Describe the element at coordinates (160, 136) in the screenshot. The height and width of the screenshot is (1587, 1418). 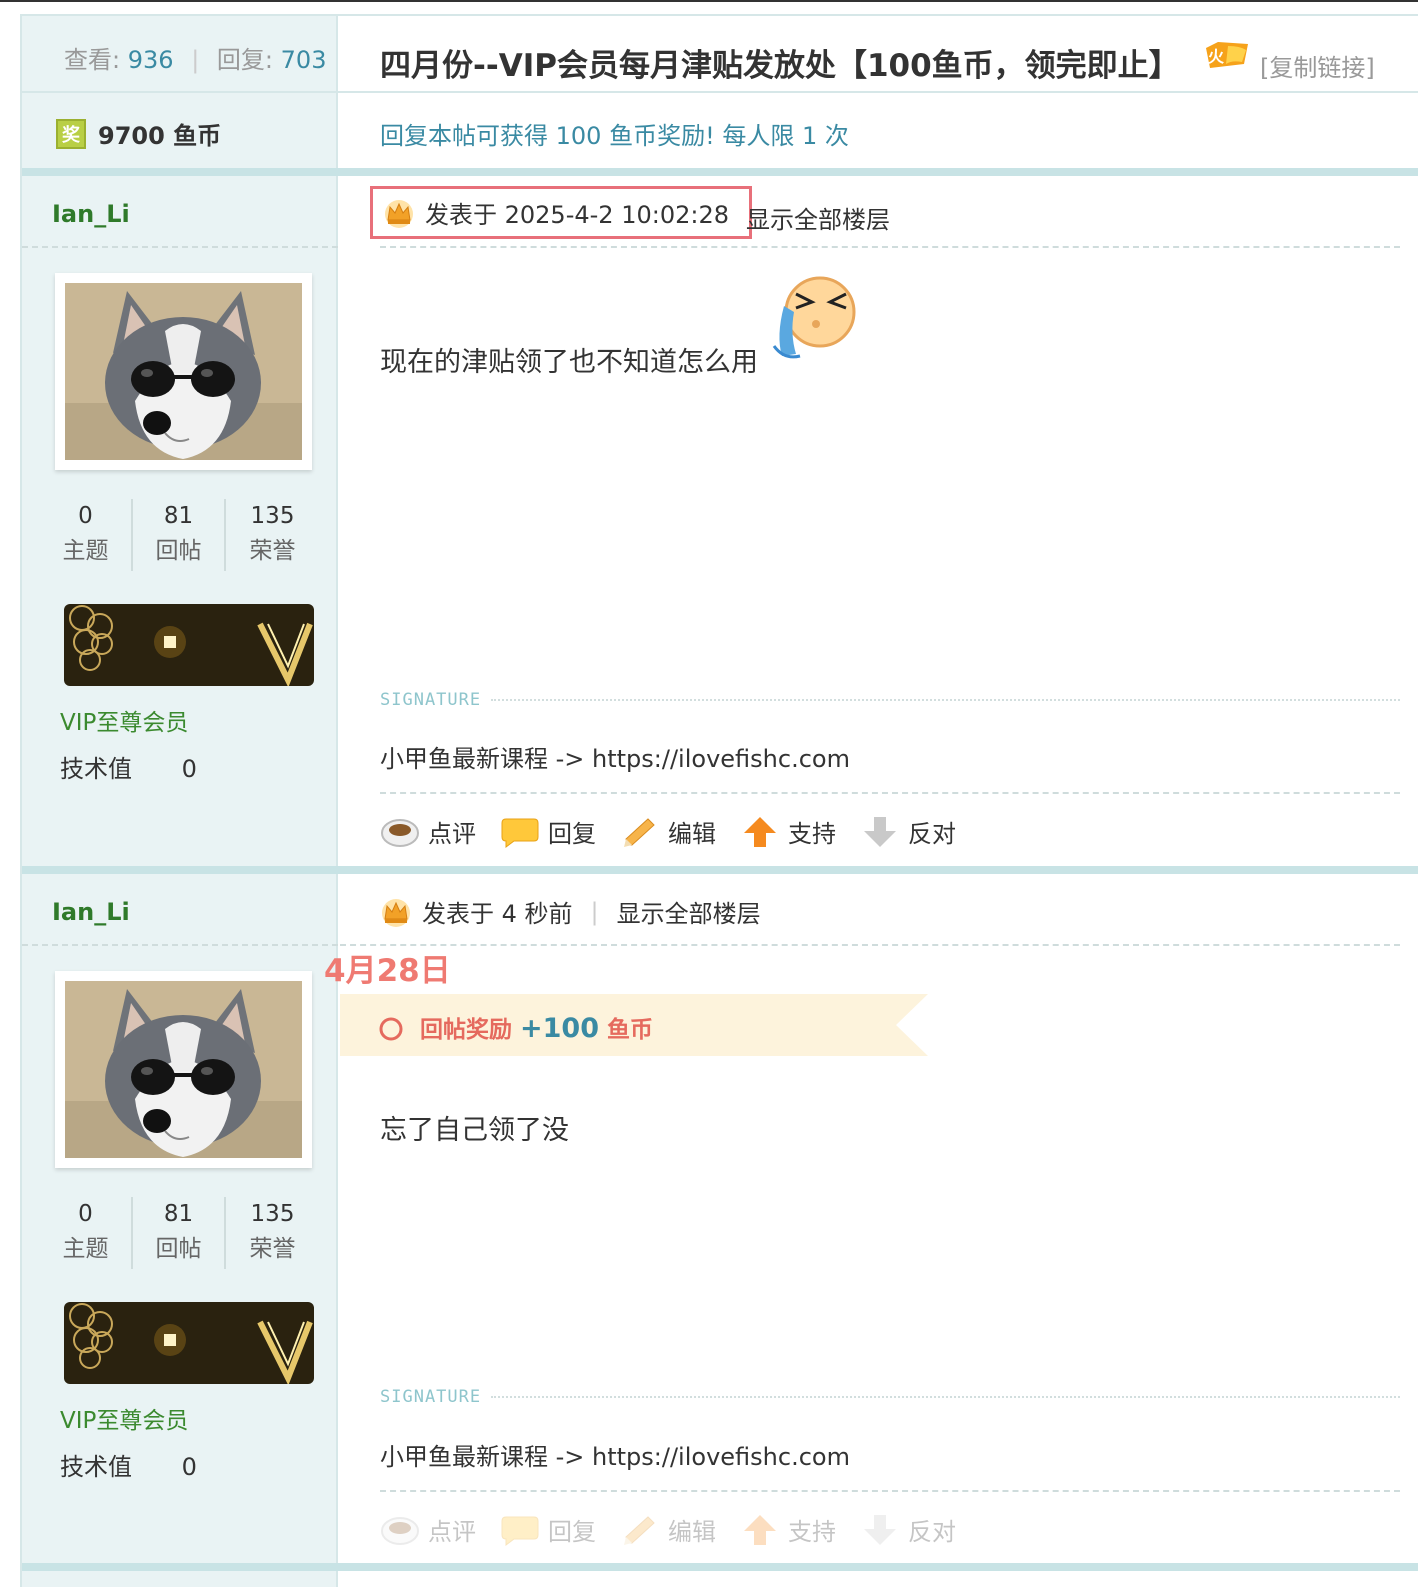
I see `reward-pool-amount: 9700 鱼币` at that location.